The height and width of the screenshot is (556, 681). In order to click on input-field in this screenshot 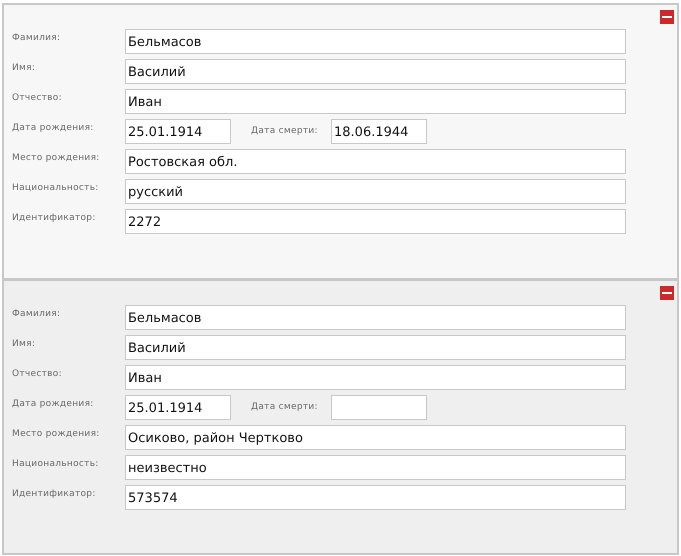, I will do `click(379, 407)`.